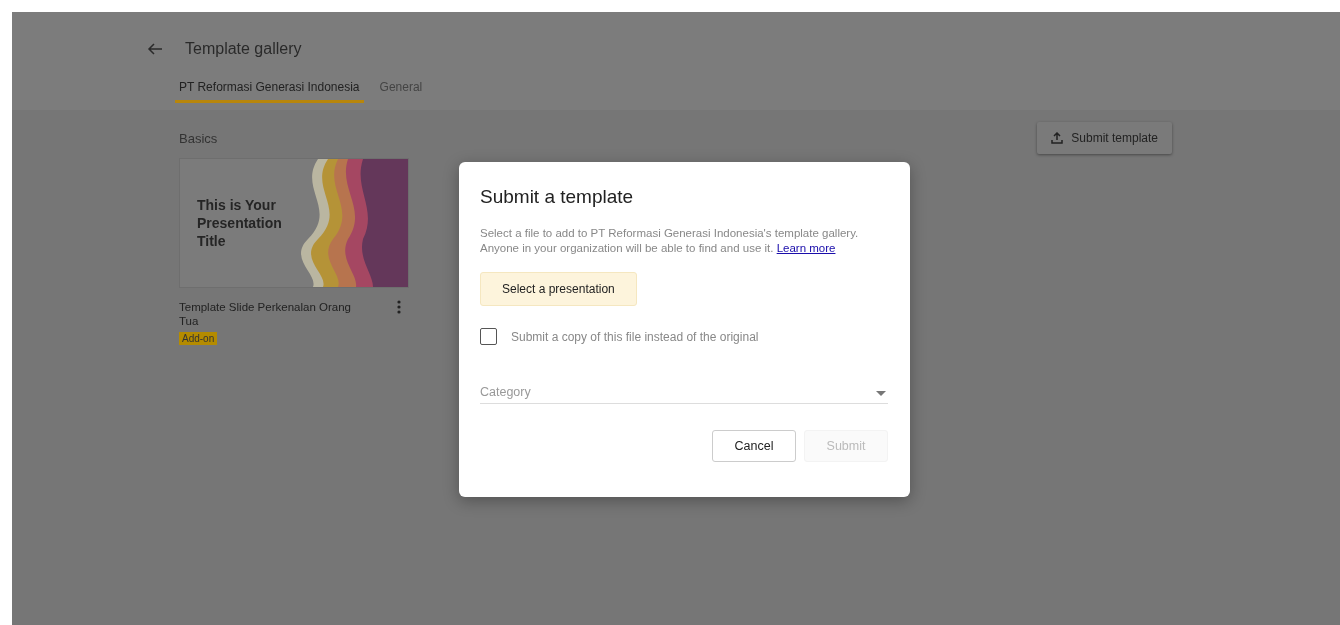 This screenshot has width=1340, height=625. What do you see at coordinates (1104, 138) in the screenshot?
I see `submit-template-button: Submit template` at bounding box center [1104, 138].